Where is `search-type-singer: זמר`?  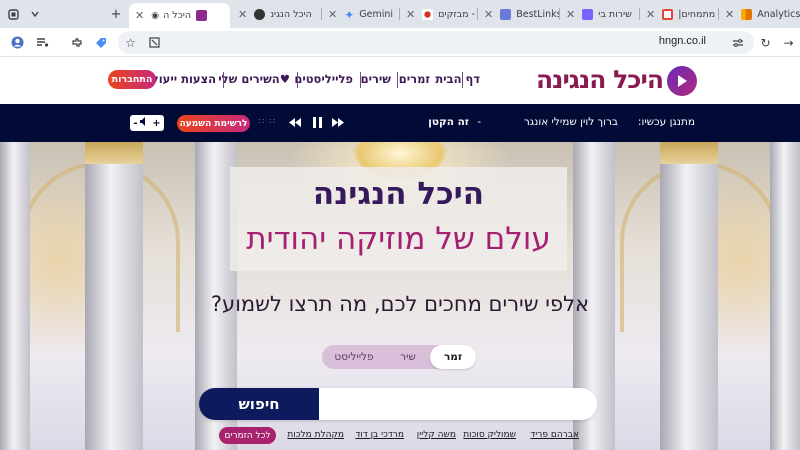
search-type-singer: זמר is located at coordinates (453, 357).